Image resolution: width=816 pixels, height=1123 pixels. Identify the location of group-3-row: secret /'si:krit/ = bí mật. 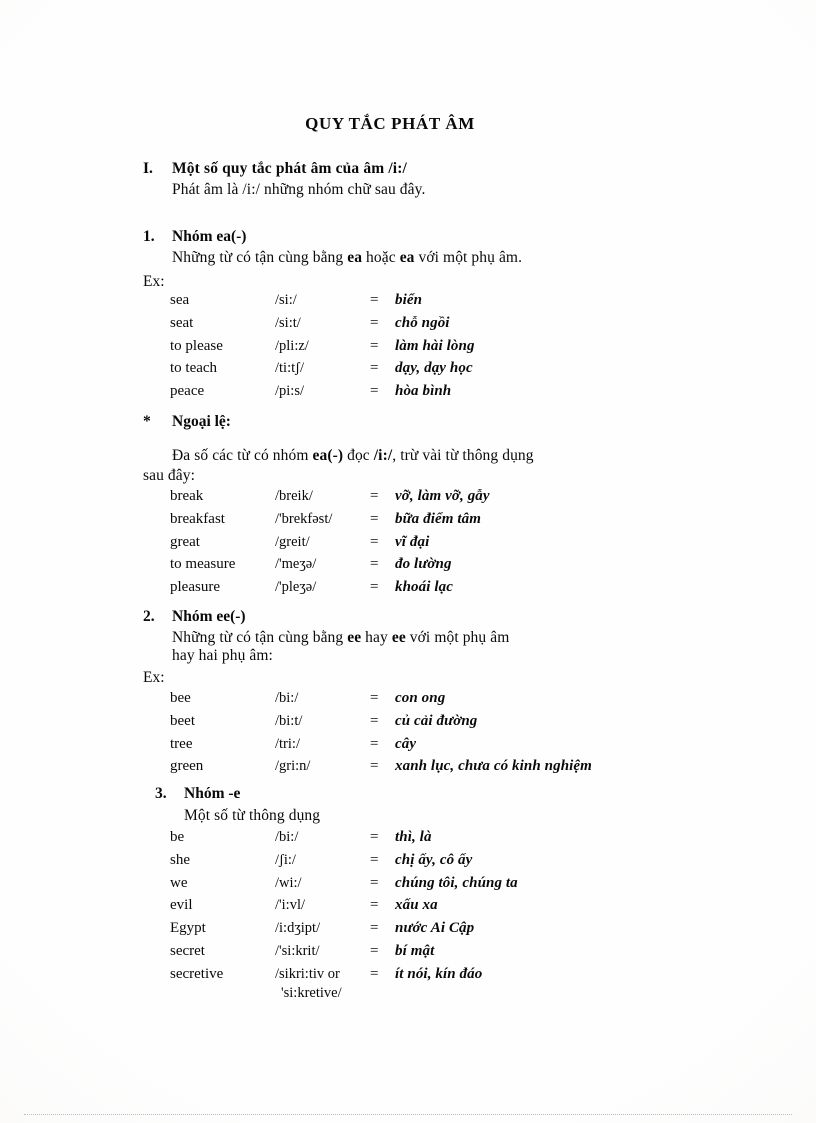
(344, 953).